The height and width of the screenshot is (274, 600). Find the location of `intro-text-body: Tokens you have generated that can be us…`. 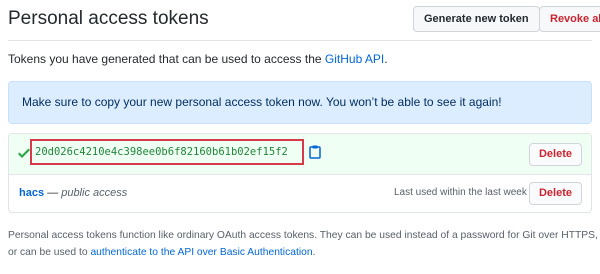

intro-text-body: Tokens you have generated that can be us… is located at coordinates (165, 59).